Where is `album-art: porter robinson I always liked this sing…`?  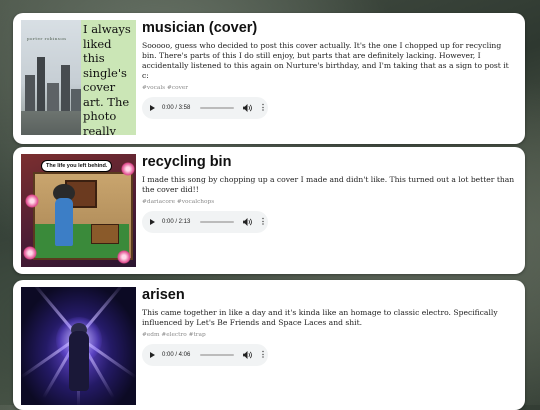 album-art: porter robinson I always liked this sing… is located at coordinates (78, 77).